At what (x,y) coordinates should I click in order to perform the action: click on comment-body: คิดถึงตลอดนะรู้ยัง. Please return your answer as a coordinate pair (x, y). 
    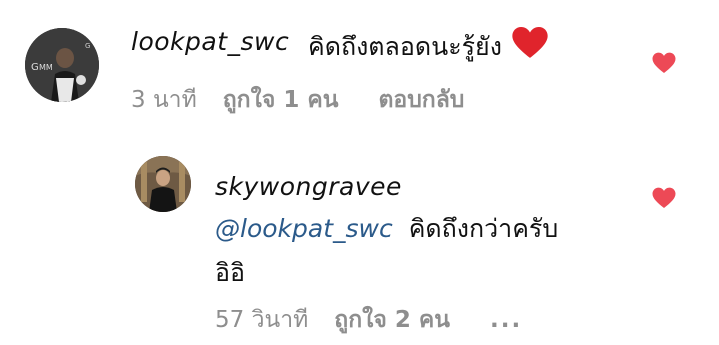
    Looking at the image, I should click on (405, 46).